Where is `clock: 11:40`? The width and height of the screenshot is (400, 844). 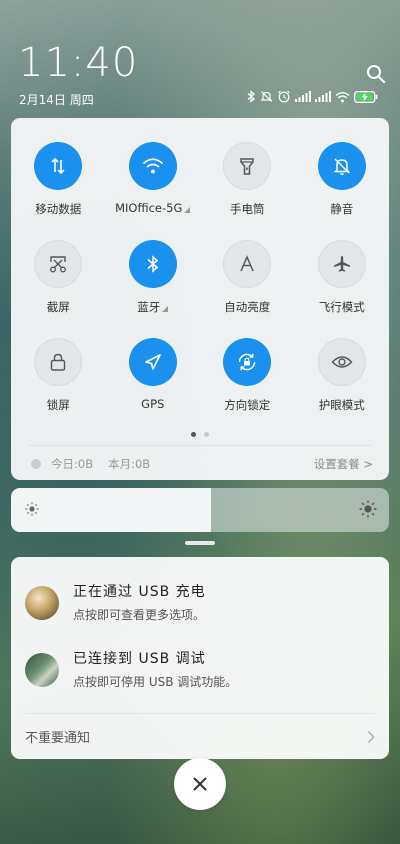 clock: 11:40 is located at coordinates (78, 63).